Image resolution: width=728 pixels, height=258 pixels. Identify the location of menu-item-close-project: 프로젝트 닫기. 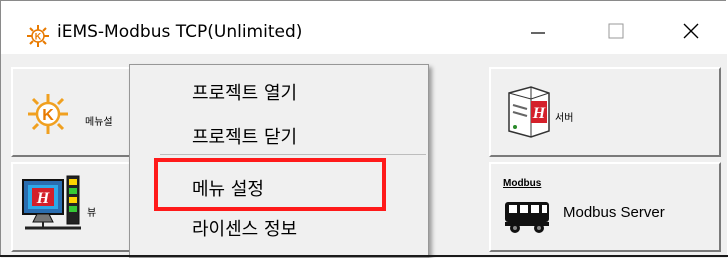
(244, 136).